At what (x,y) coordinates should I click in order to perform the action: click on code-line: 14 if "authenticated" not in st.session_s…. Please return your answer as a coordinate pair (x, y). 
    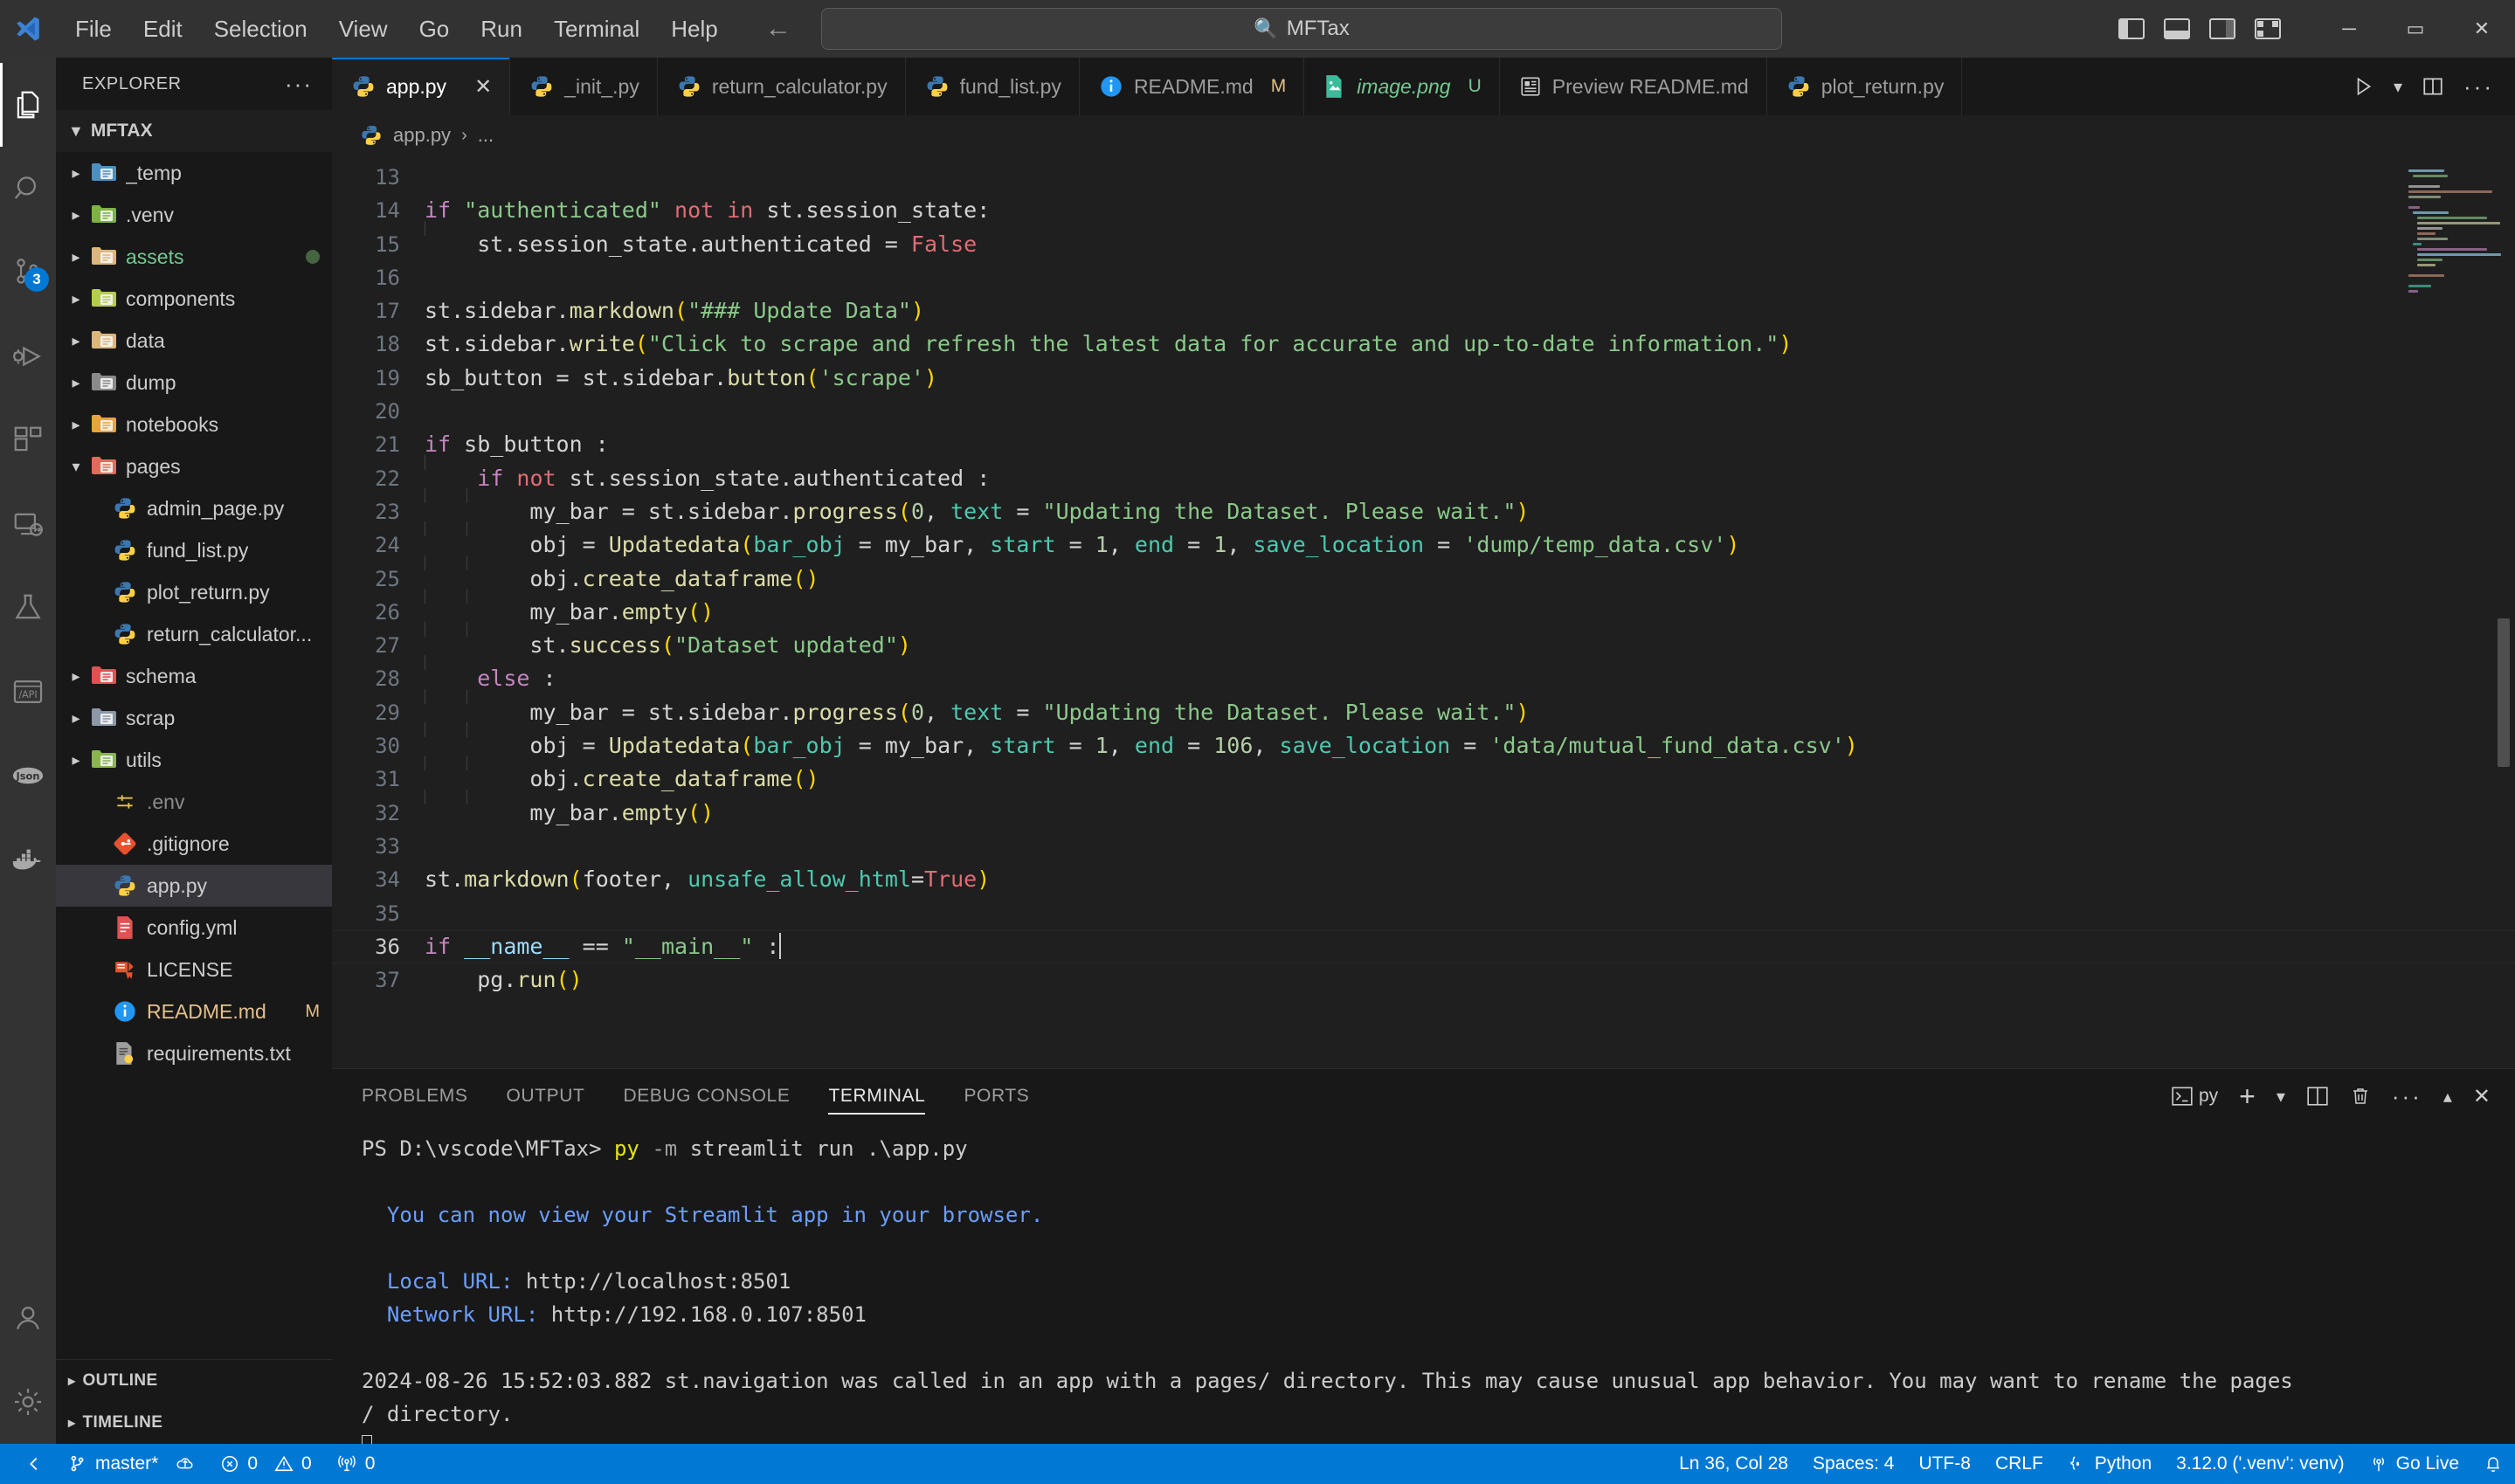
    Looking at the image, I should click on (1423, 210).